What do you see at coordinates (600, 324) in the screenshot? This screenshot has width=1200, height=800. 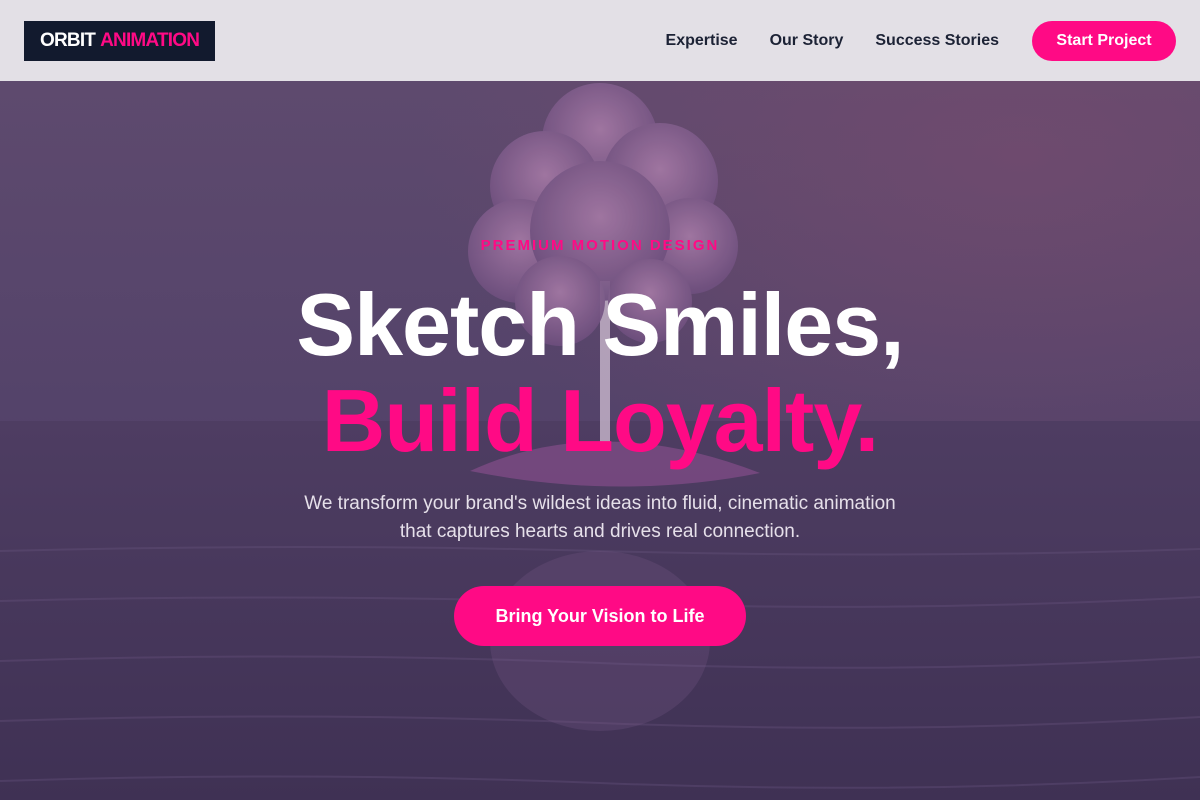 I see `headline-line1: Sketch Smiles,` at bounding box center [600, 324].